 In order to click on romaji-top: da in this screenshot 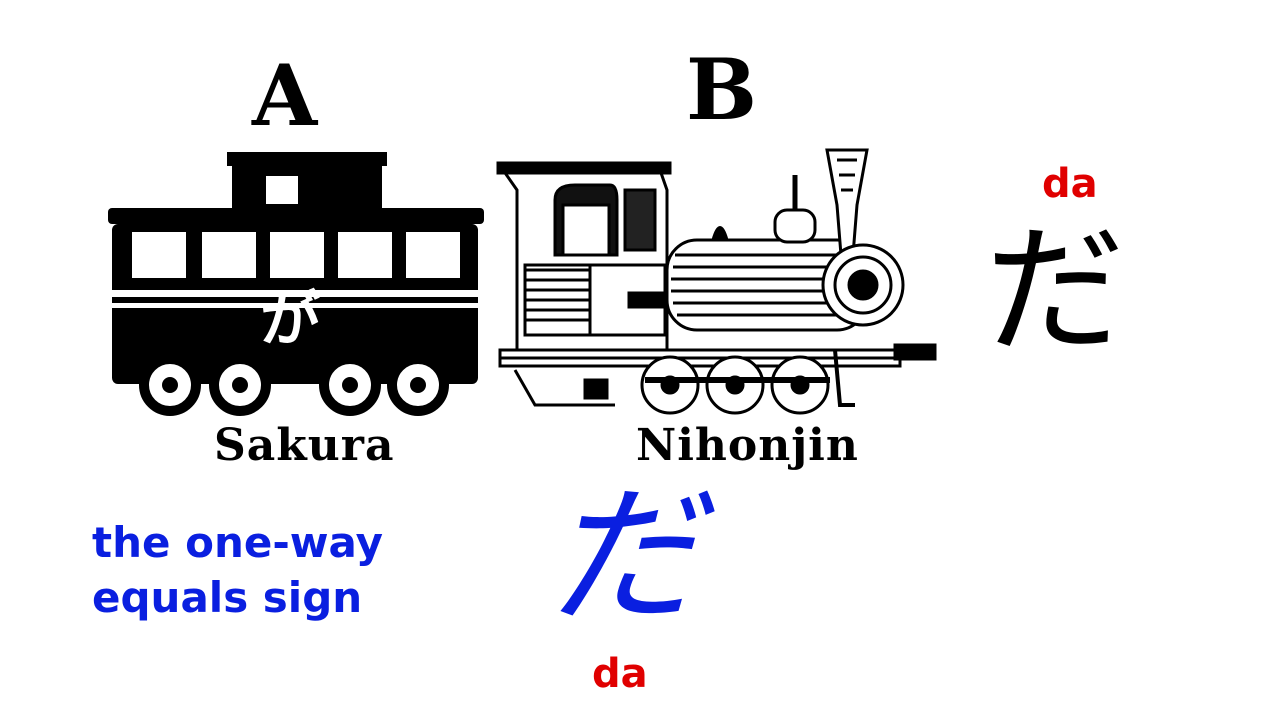, I will do `click(1070, 184)`.